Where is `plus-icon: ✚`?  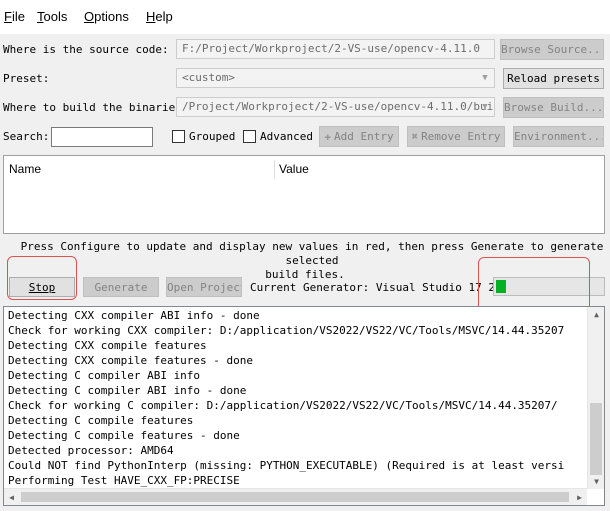
plus-icon: ✚ is located at coordinates (327, 136).